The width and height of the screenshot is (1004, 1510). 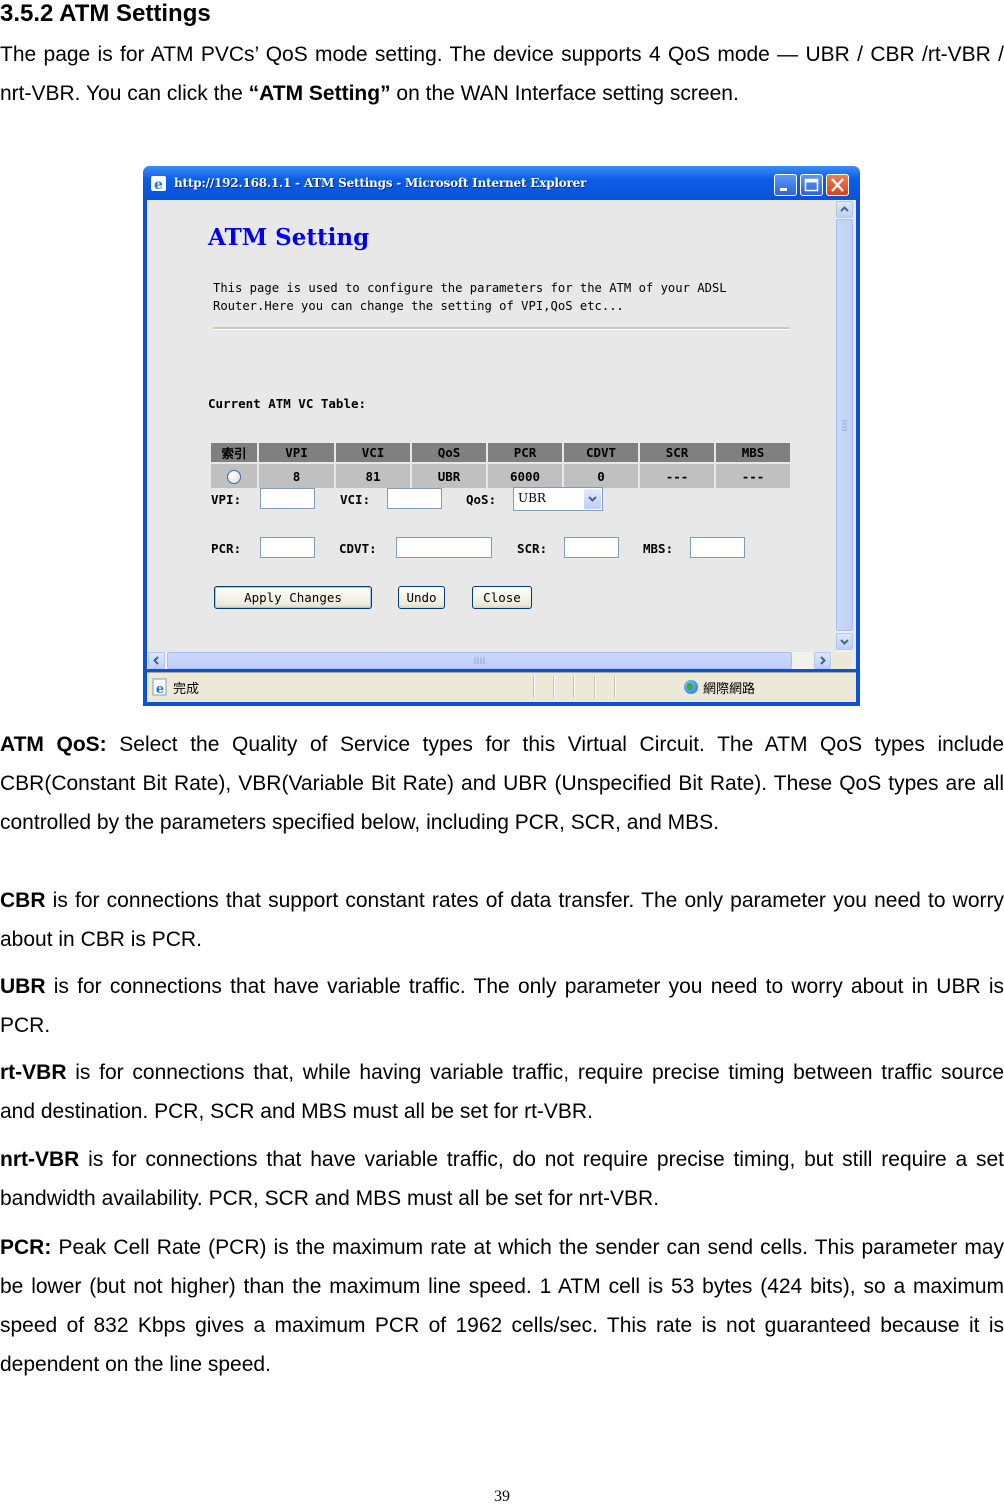 What do you see at coordinates (753, 476) in the screenshot?
I see `cell-mbs: ---` at bounding box center [753, 476].